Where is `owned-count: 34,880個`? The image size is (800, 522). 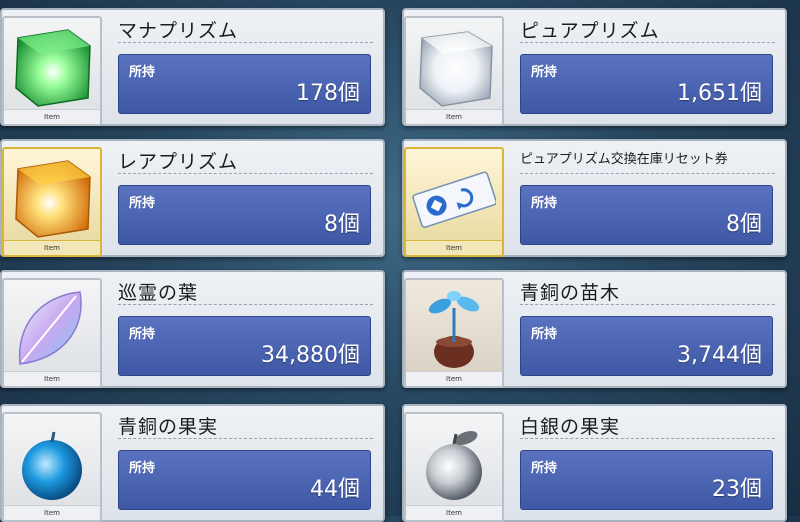
owned-count: 34,880個 is located at coordinates (310, 355).